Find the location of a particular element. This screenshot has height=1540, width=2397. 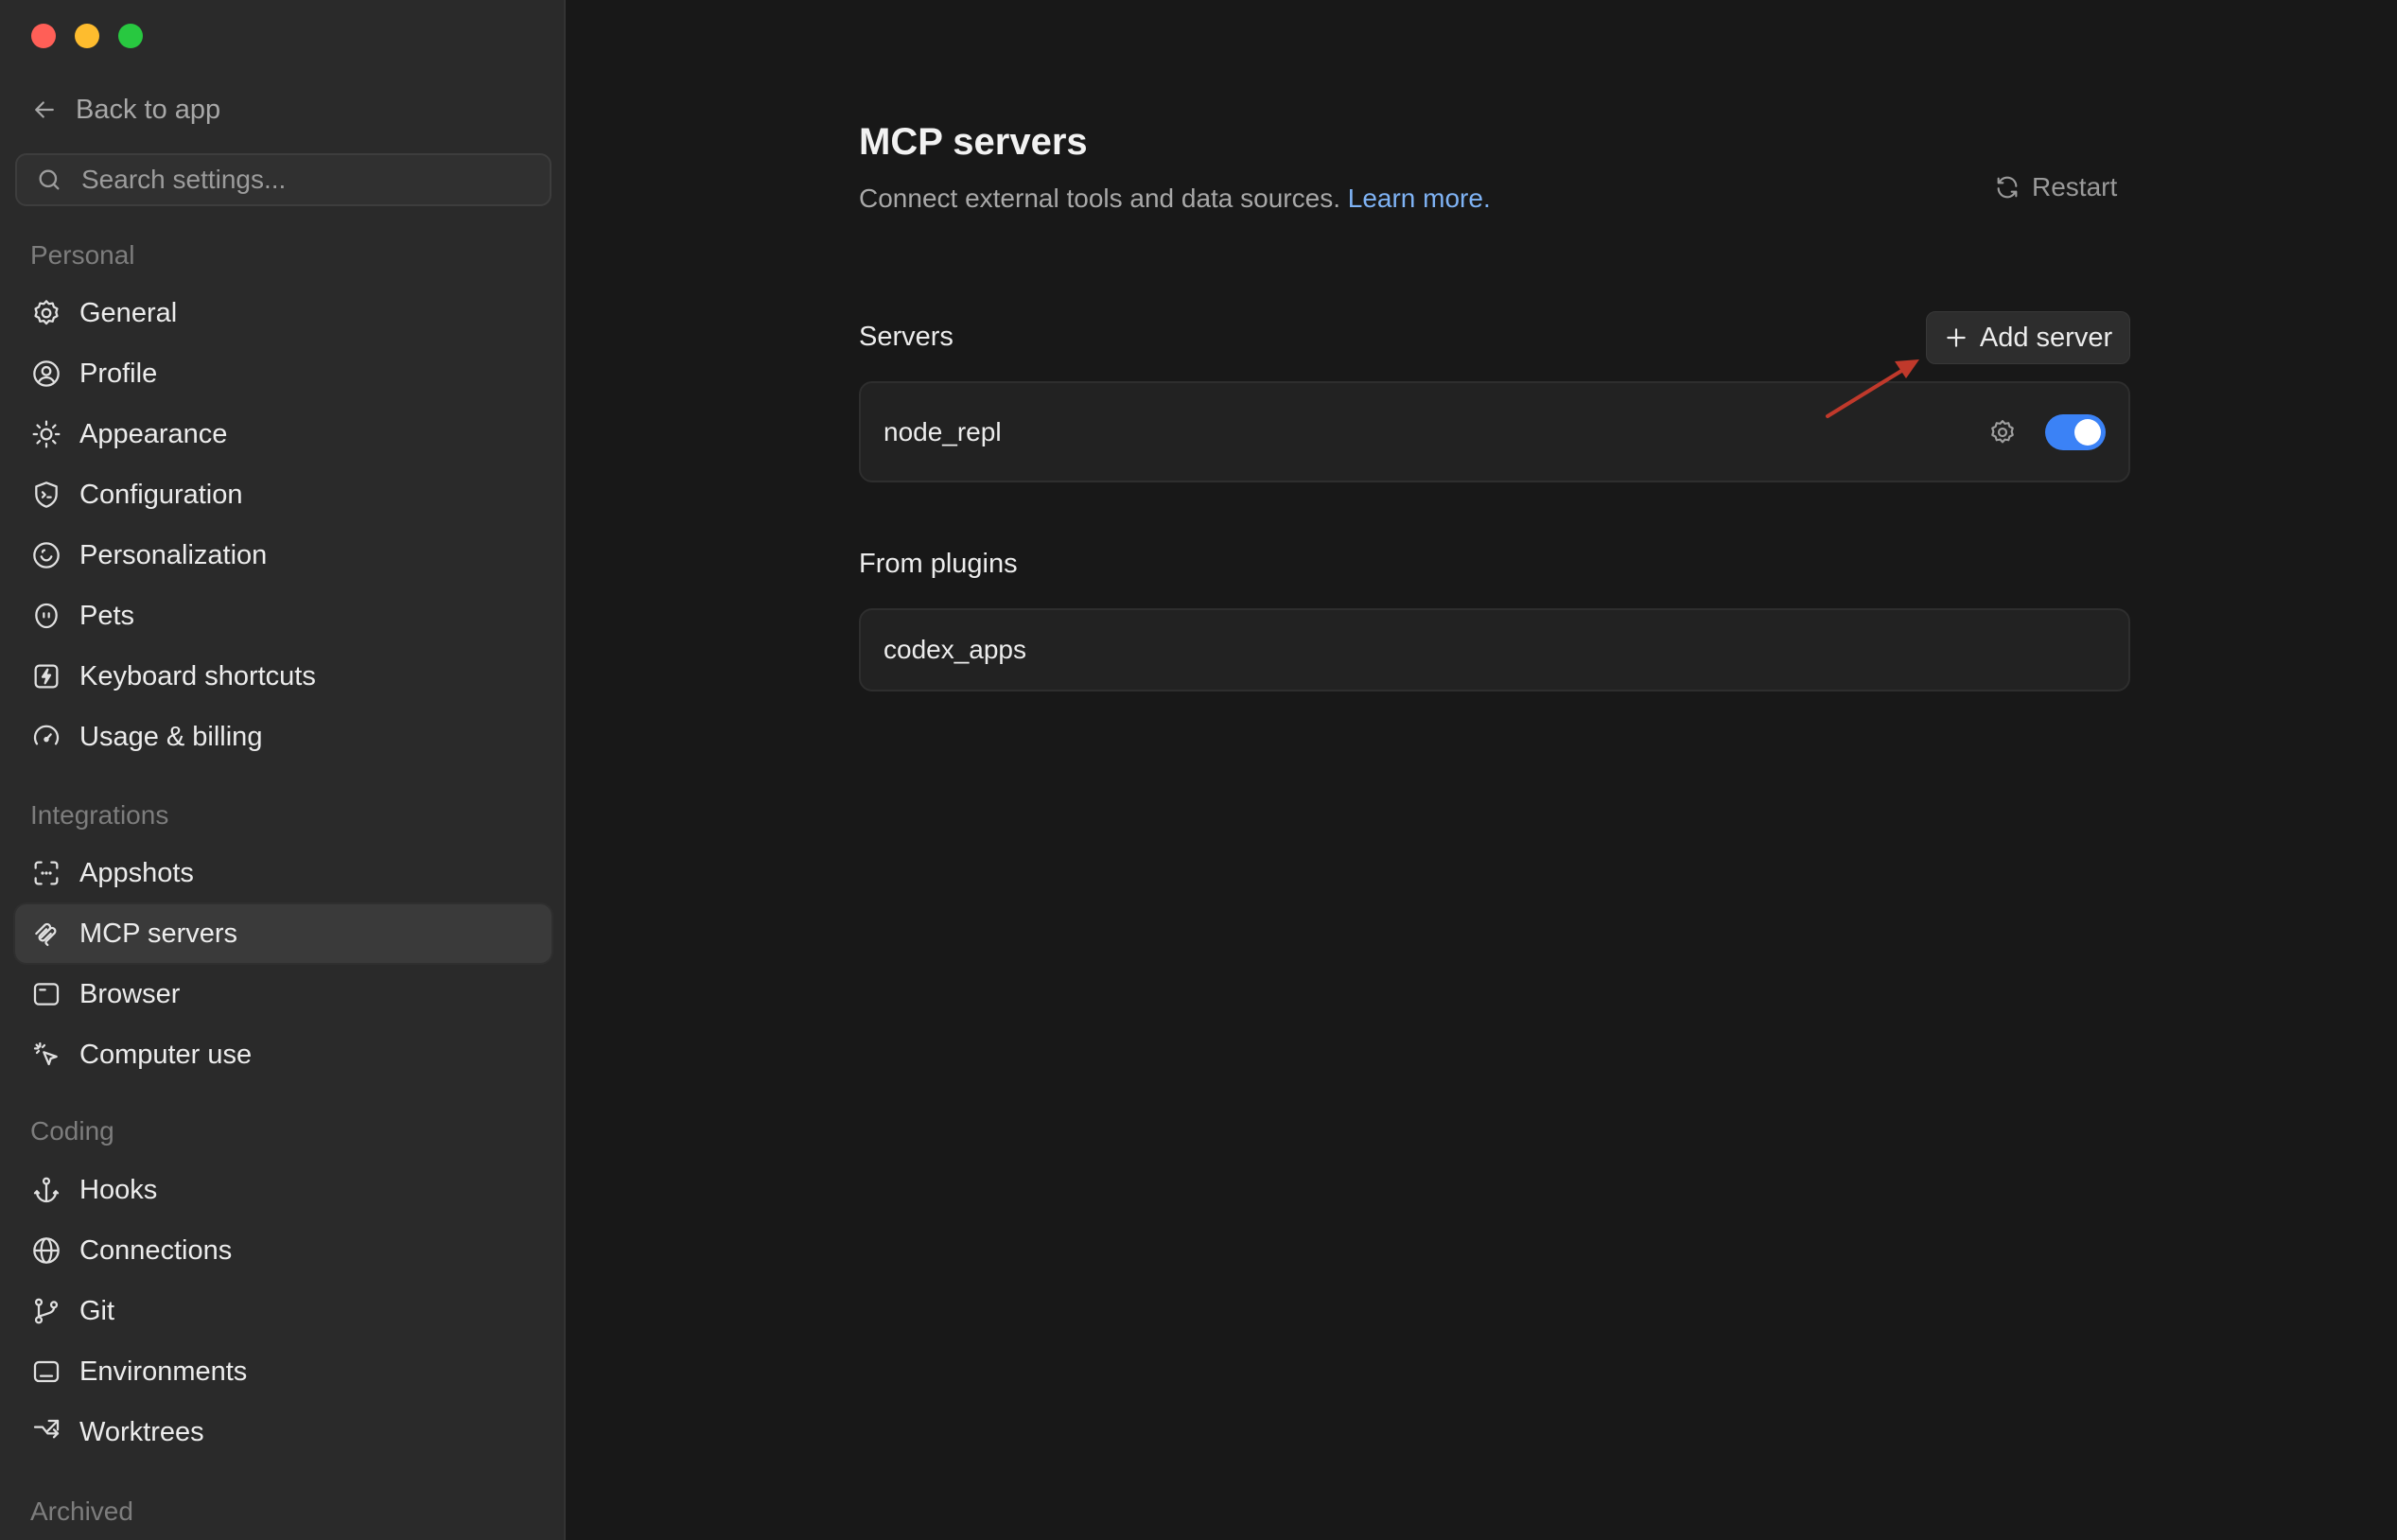

servers-heading: Servers is located at coordinates (906, 337).